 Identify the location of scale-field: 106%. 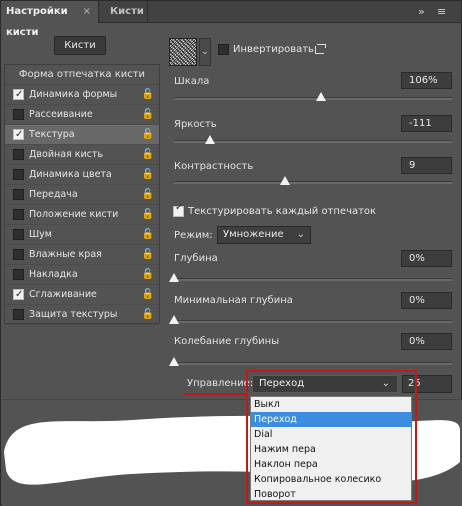
(426, 80).